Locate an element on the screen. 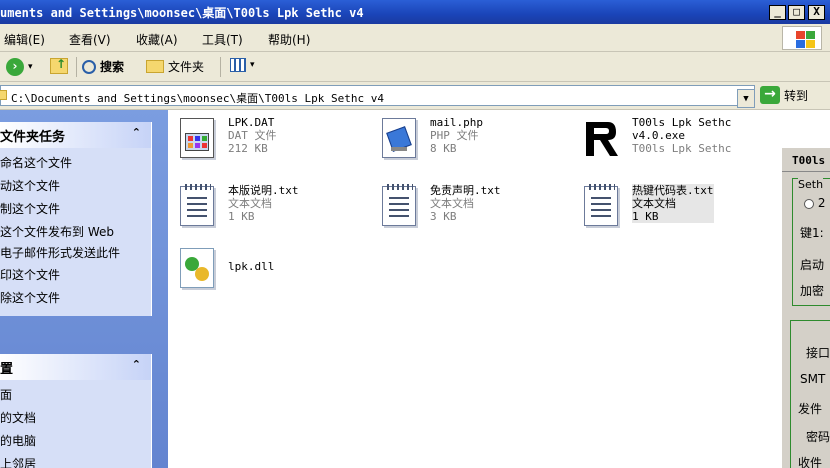 Image resolution: width=830 pixels, height=468 pixels. task-move: 动这个文件 is located at coordinates (75, 186).